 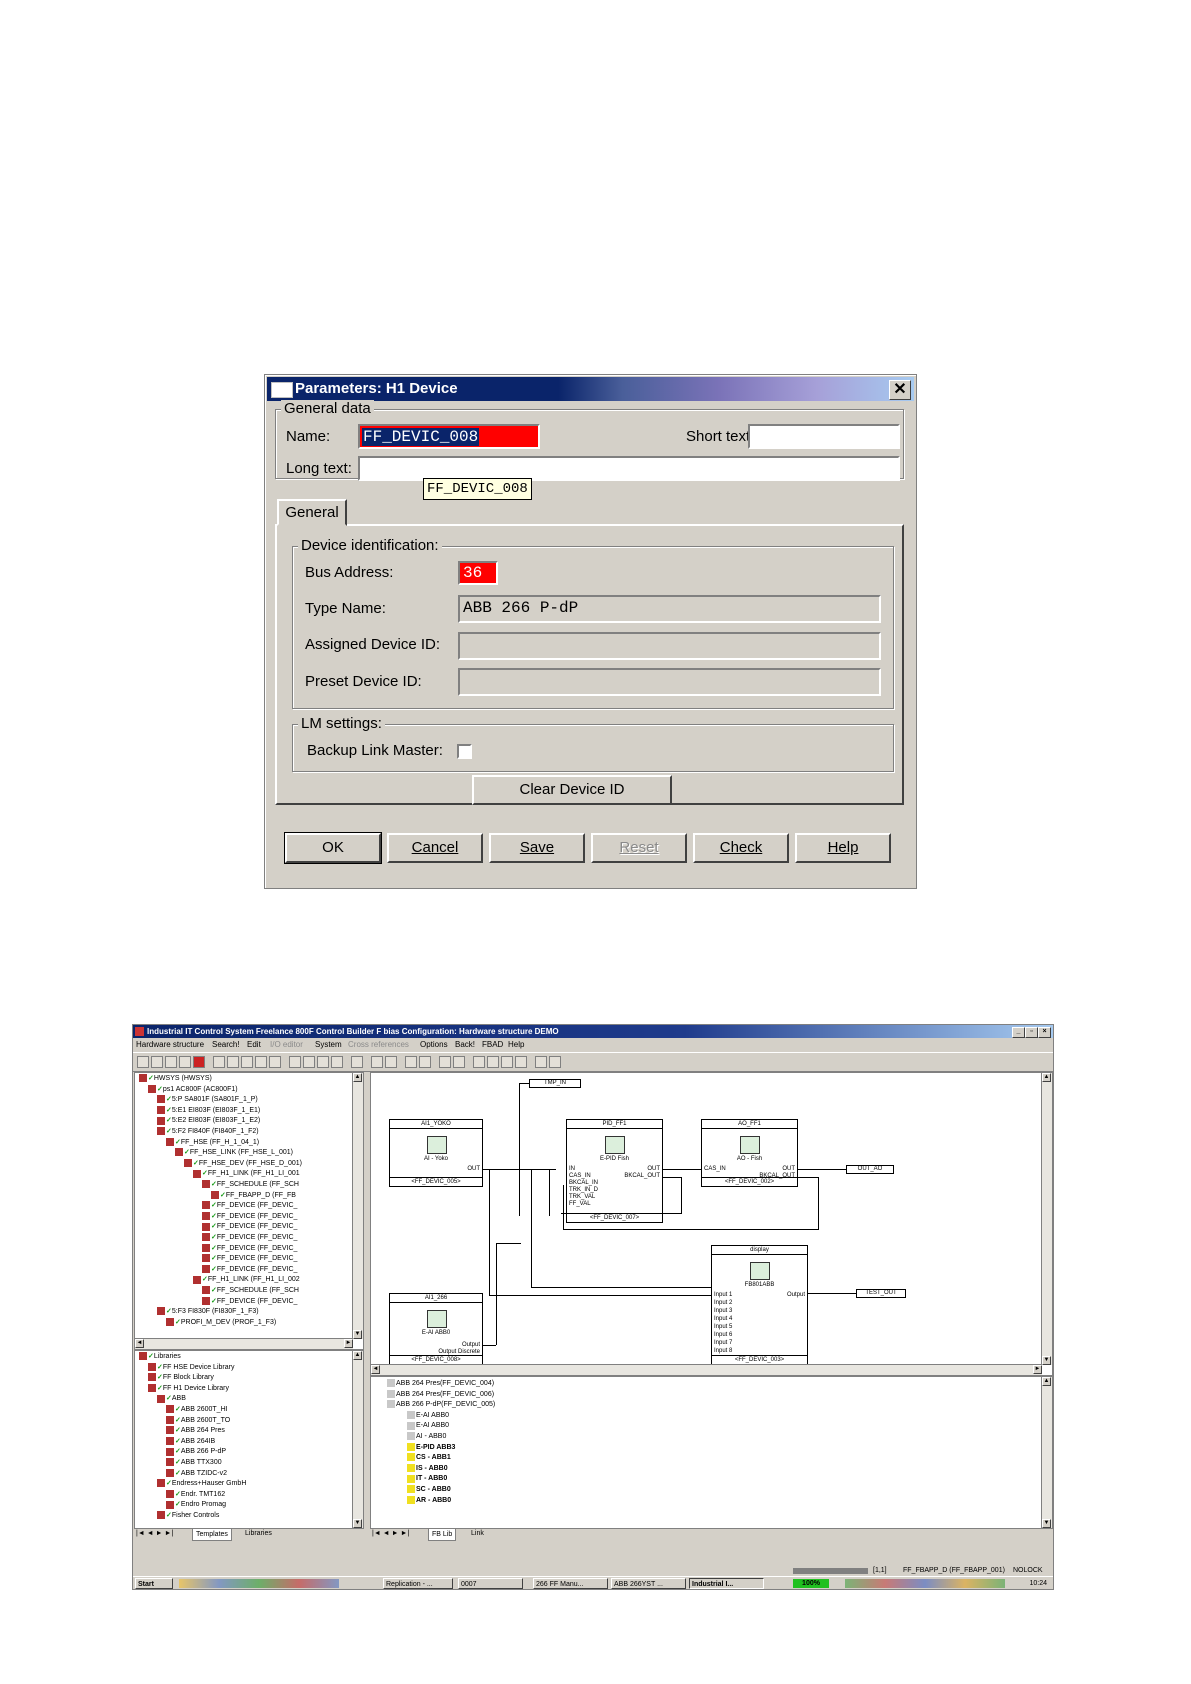 I want to click on check-button: Check, so click(x=741, y=848).